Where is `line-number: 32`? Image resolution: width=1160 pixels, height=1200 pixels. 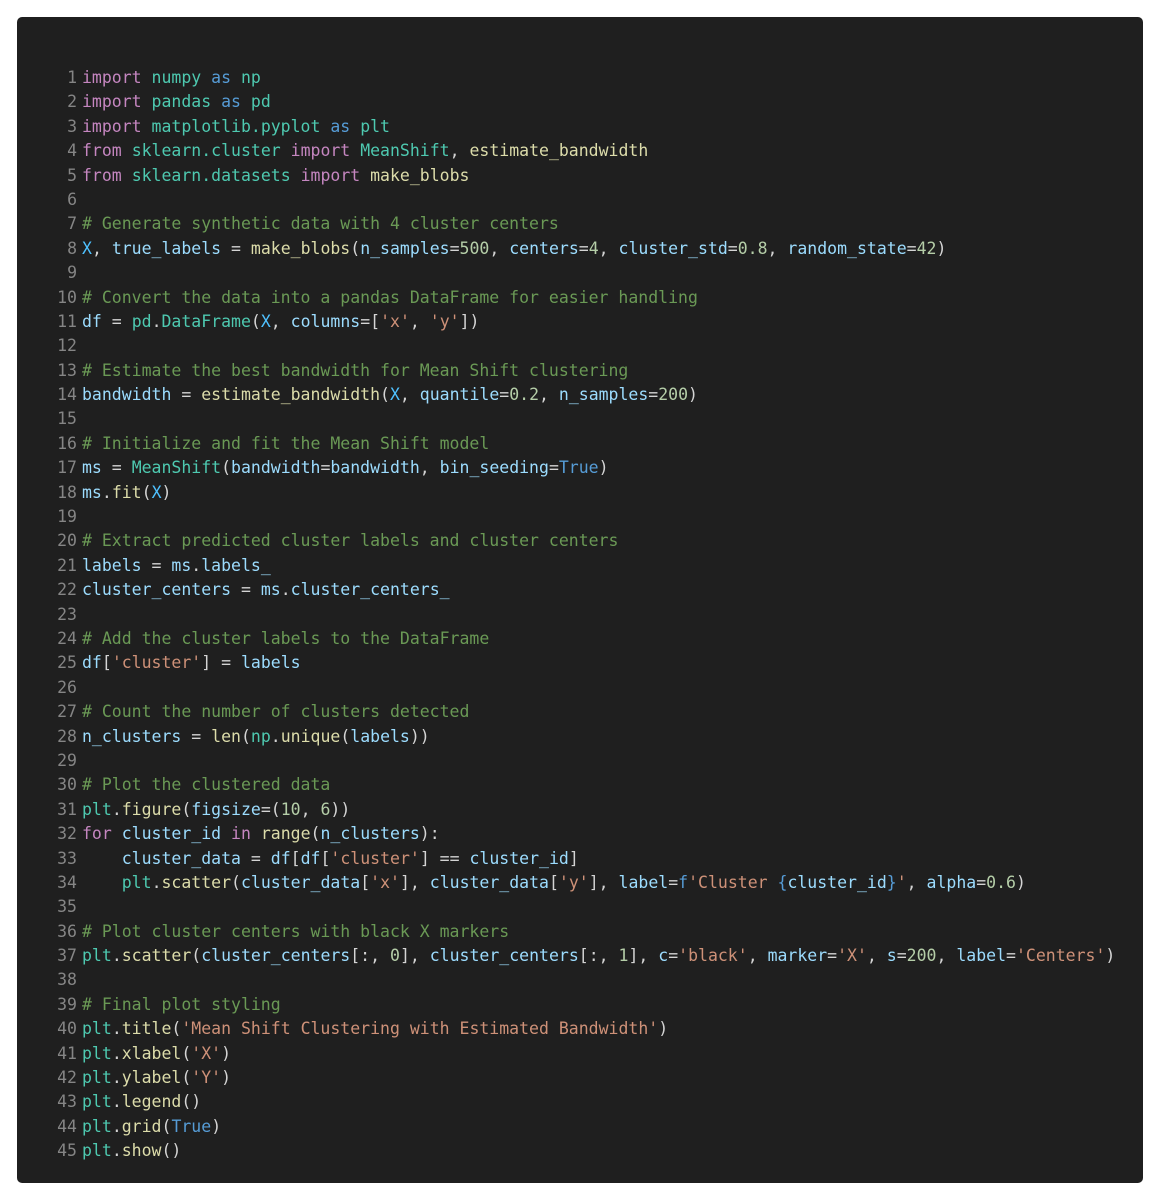 line-number: 32 is located at coordinates (67, 834).